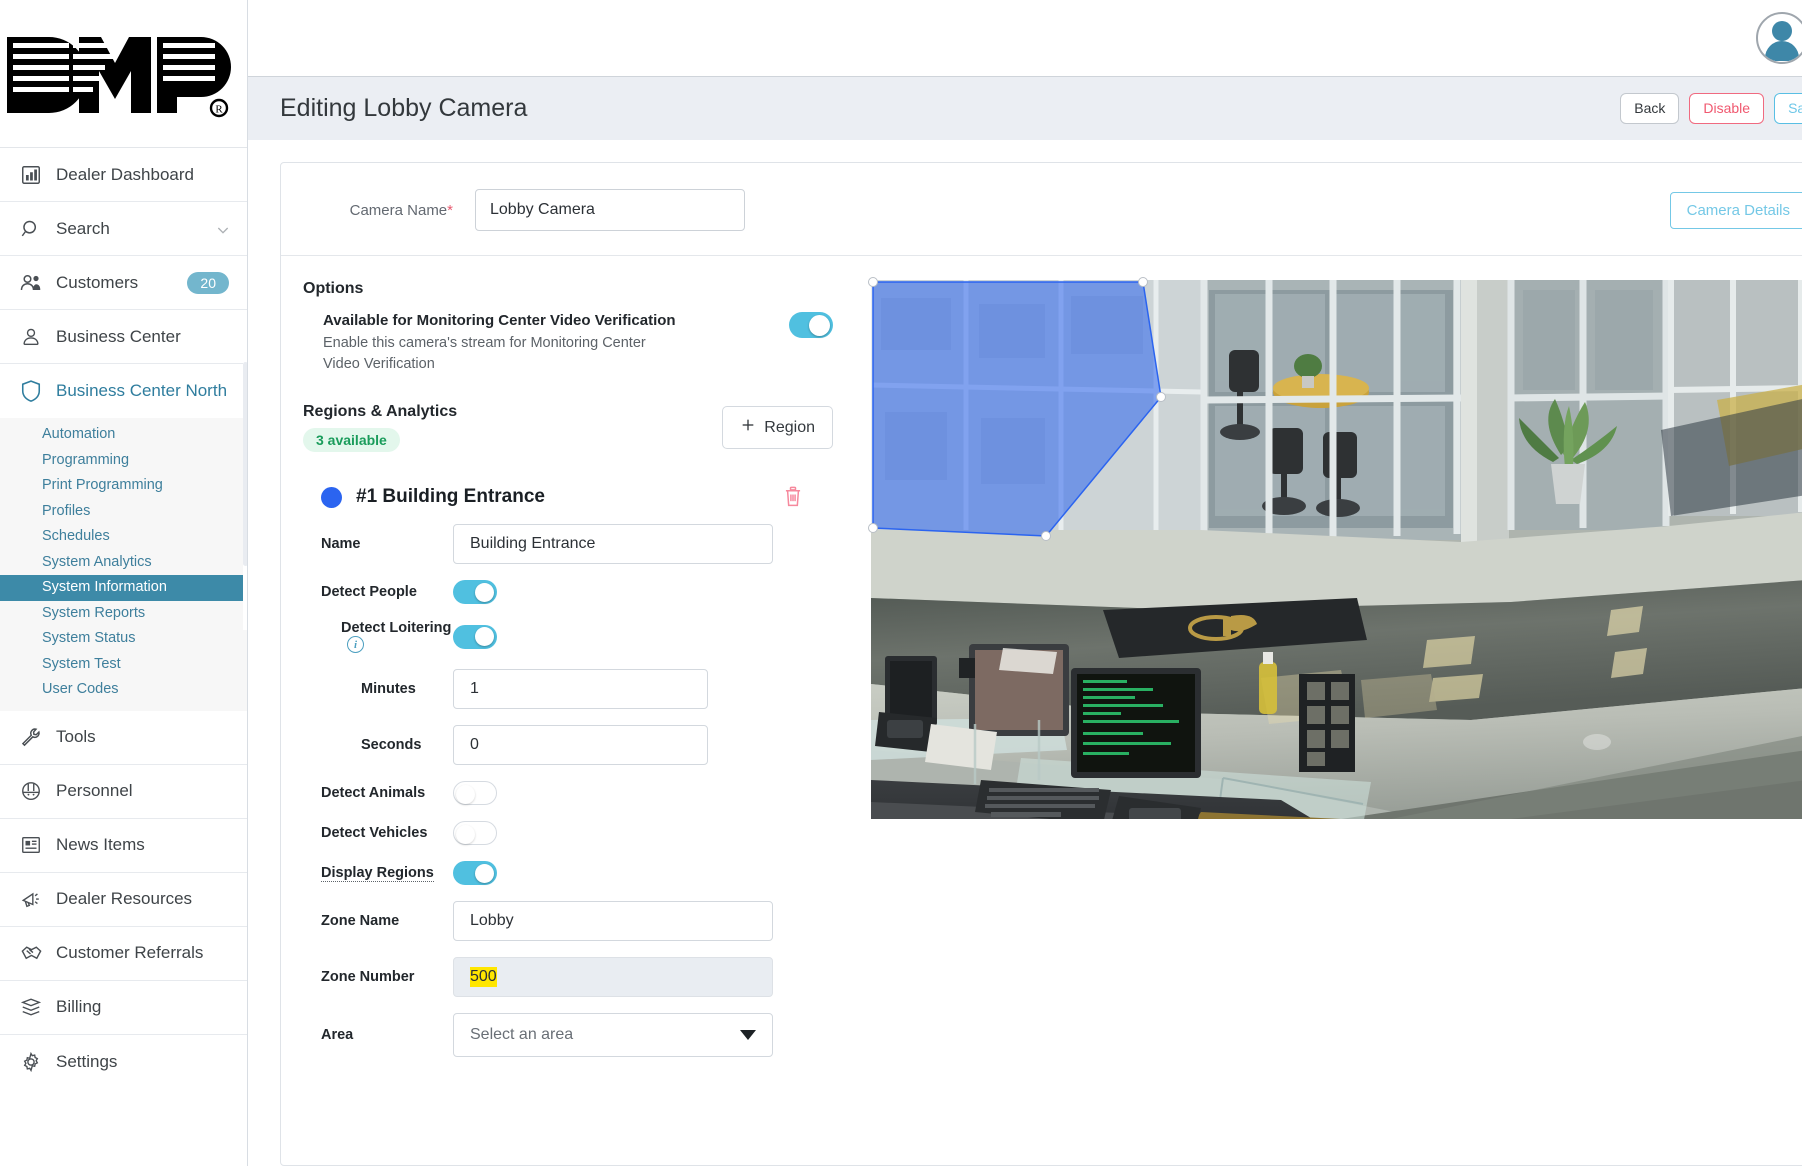  I want to click on back-button: Back, so click(1650, 108).